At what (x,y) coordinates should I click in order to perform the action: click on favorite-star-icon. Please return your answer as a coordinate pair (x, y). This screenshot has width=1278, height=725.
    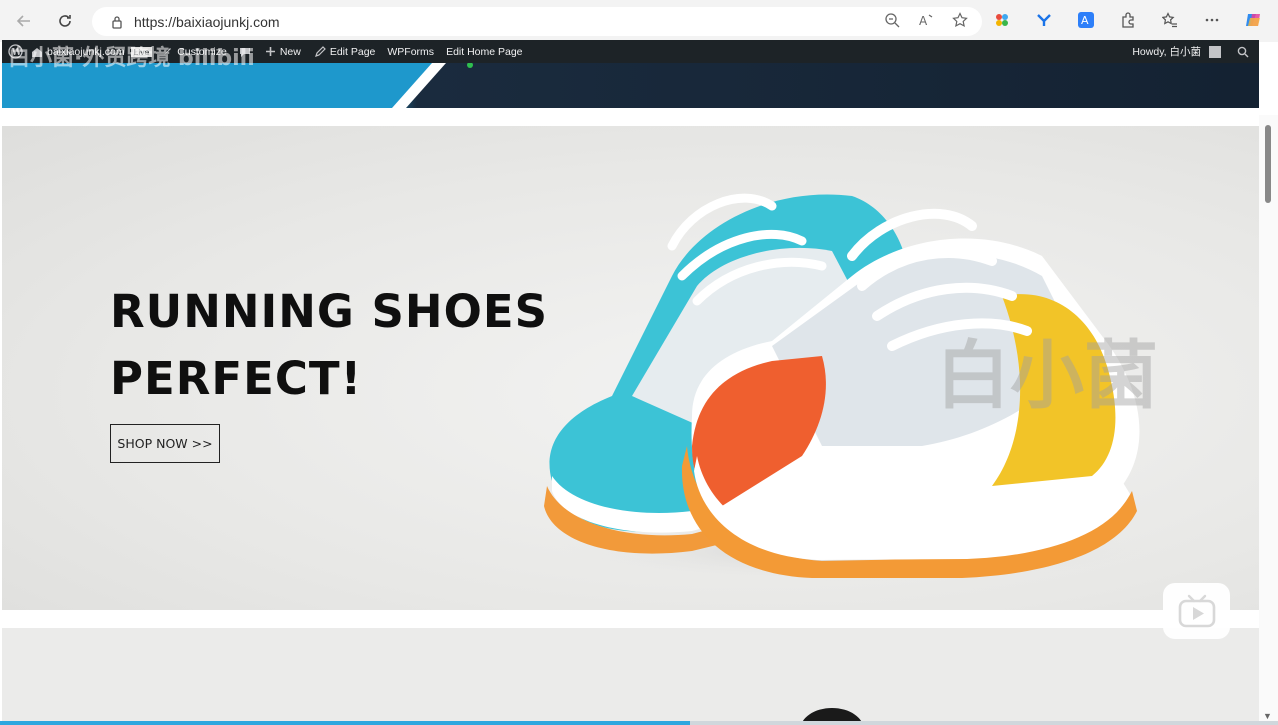
    Looking at the image, I should click on (960, 20).